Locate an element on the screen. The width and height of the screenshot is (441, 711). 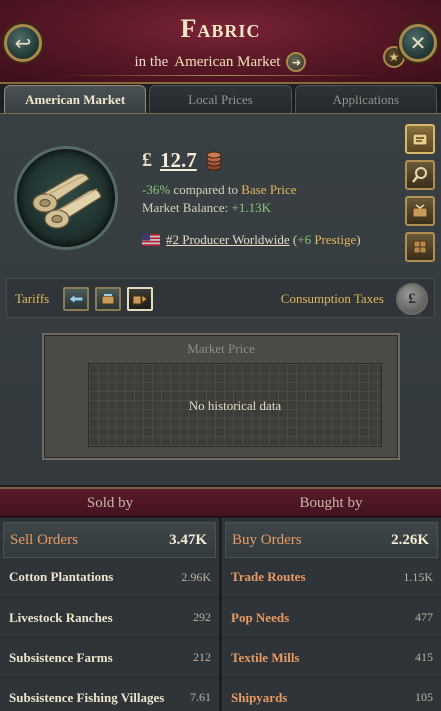
list-item: Textile Mills 415 is located at coordinates (331, 658).